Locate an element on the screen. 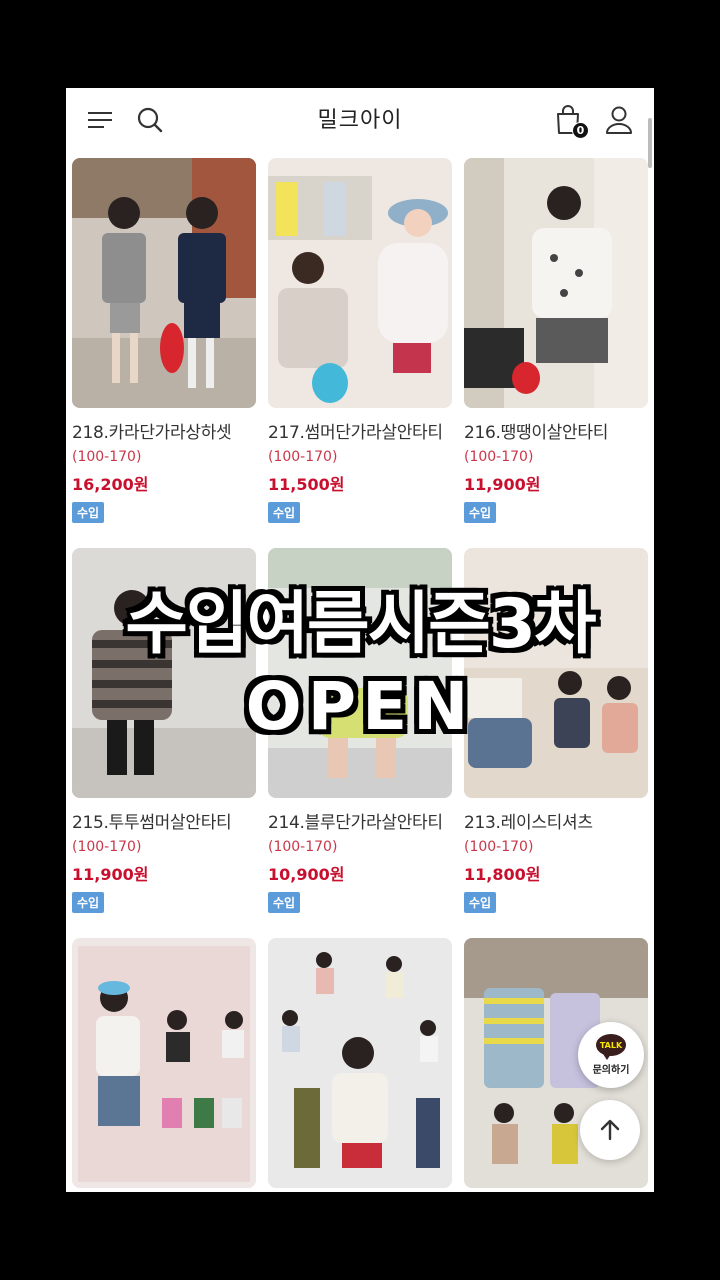  menu-icon is located at coordinates (100, 120).